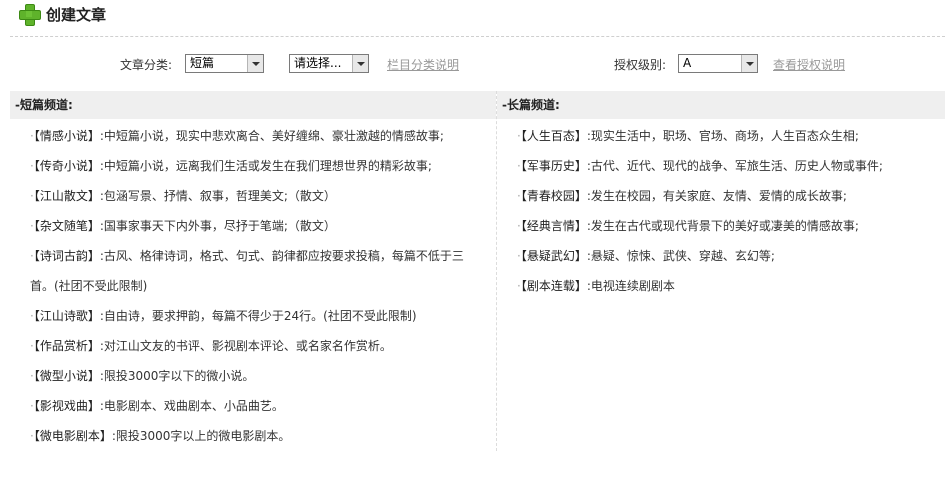 This screenshot has width=945, height=478. I want to click on item-desc: :包涵写景、抒情、叙事，哲理美文;（散文）, so click(217, 196).